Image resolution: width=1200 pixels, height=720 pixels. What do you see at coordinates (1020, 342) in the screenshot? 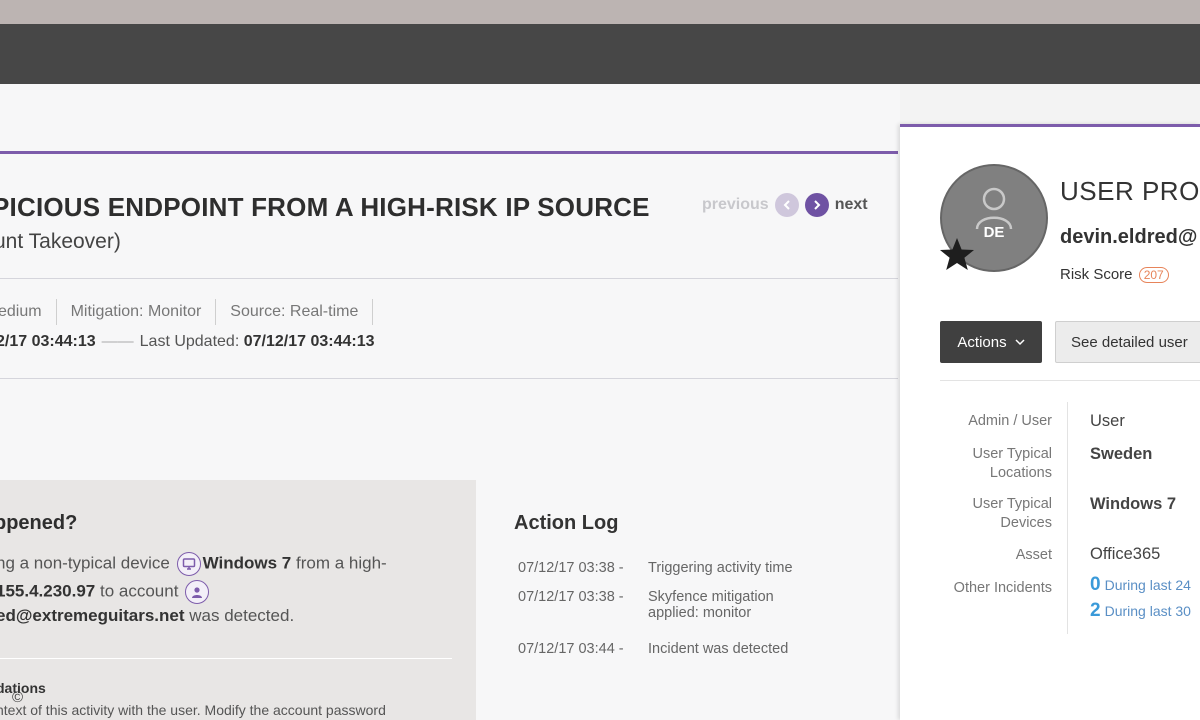
I see `chevron-down-icon` at bounding box center [1020, 342].